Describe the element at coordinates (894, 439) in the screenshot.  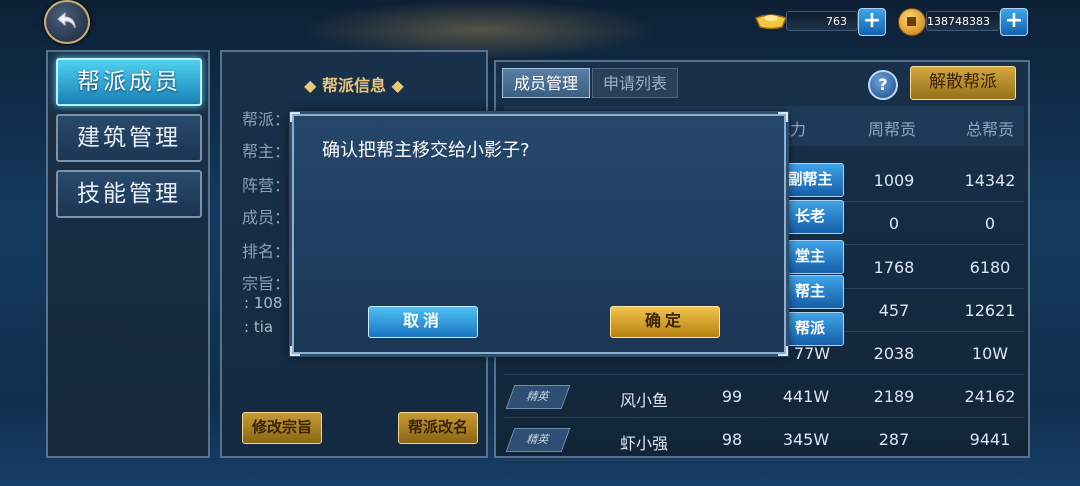
I see `weekly-contribution: 287` at that location.